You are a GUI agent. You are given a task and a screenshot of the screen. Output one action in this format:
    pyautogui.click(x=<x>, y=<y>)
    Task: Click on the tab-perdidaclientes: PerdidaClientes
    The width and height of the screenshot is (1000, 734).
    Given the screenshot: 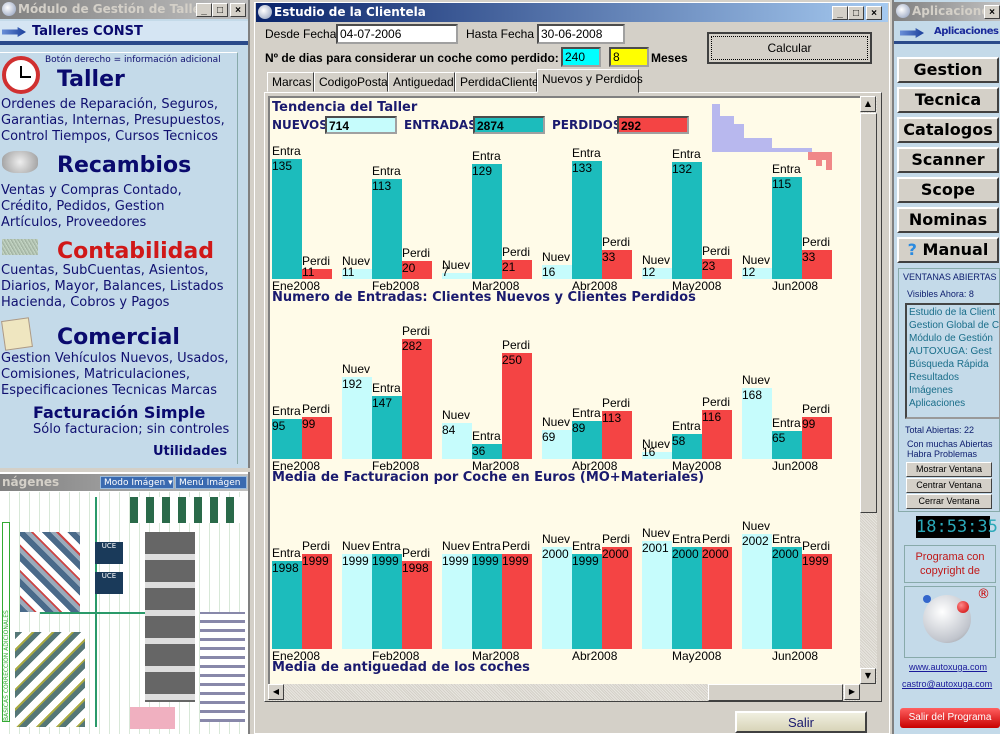 What is the action you would take?
    pyautogui.click(x=500, y=82)
    